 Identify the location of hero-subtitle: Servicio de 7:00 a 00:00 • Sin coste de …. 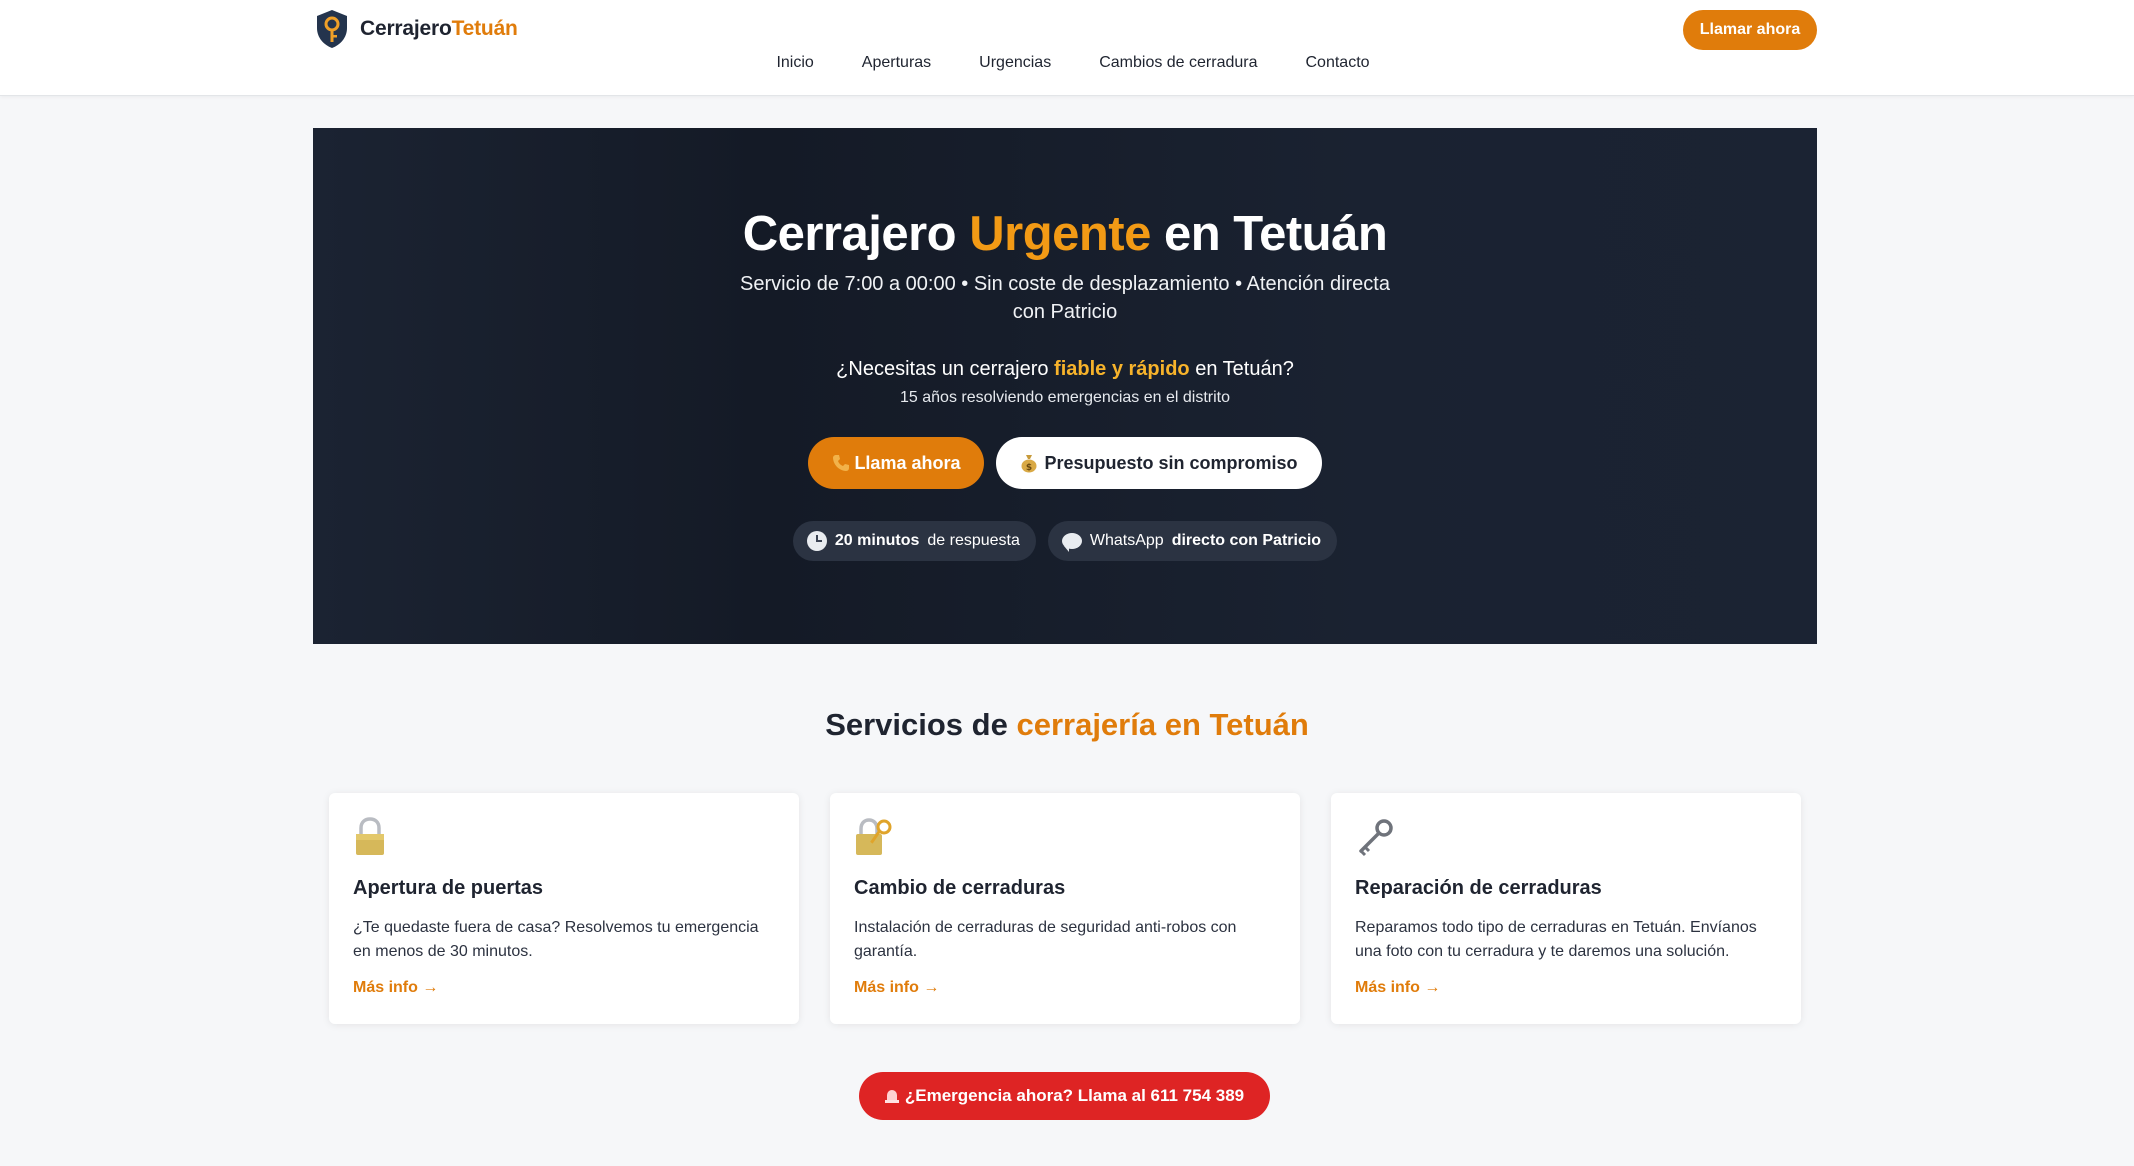
(1065, 298).